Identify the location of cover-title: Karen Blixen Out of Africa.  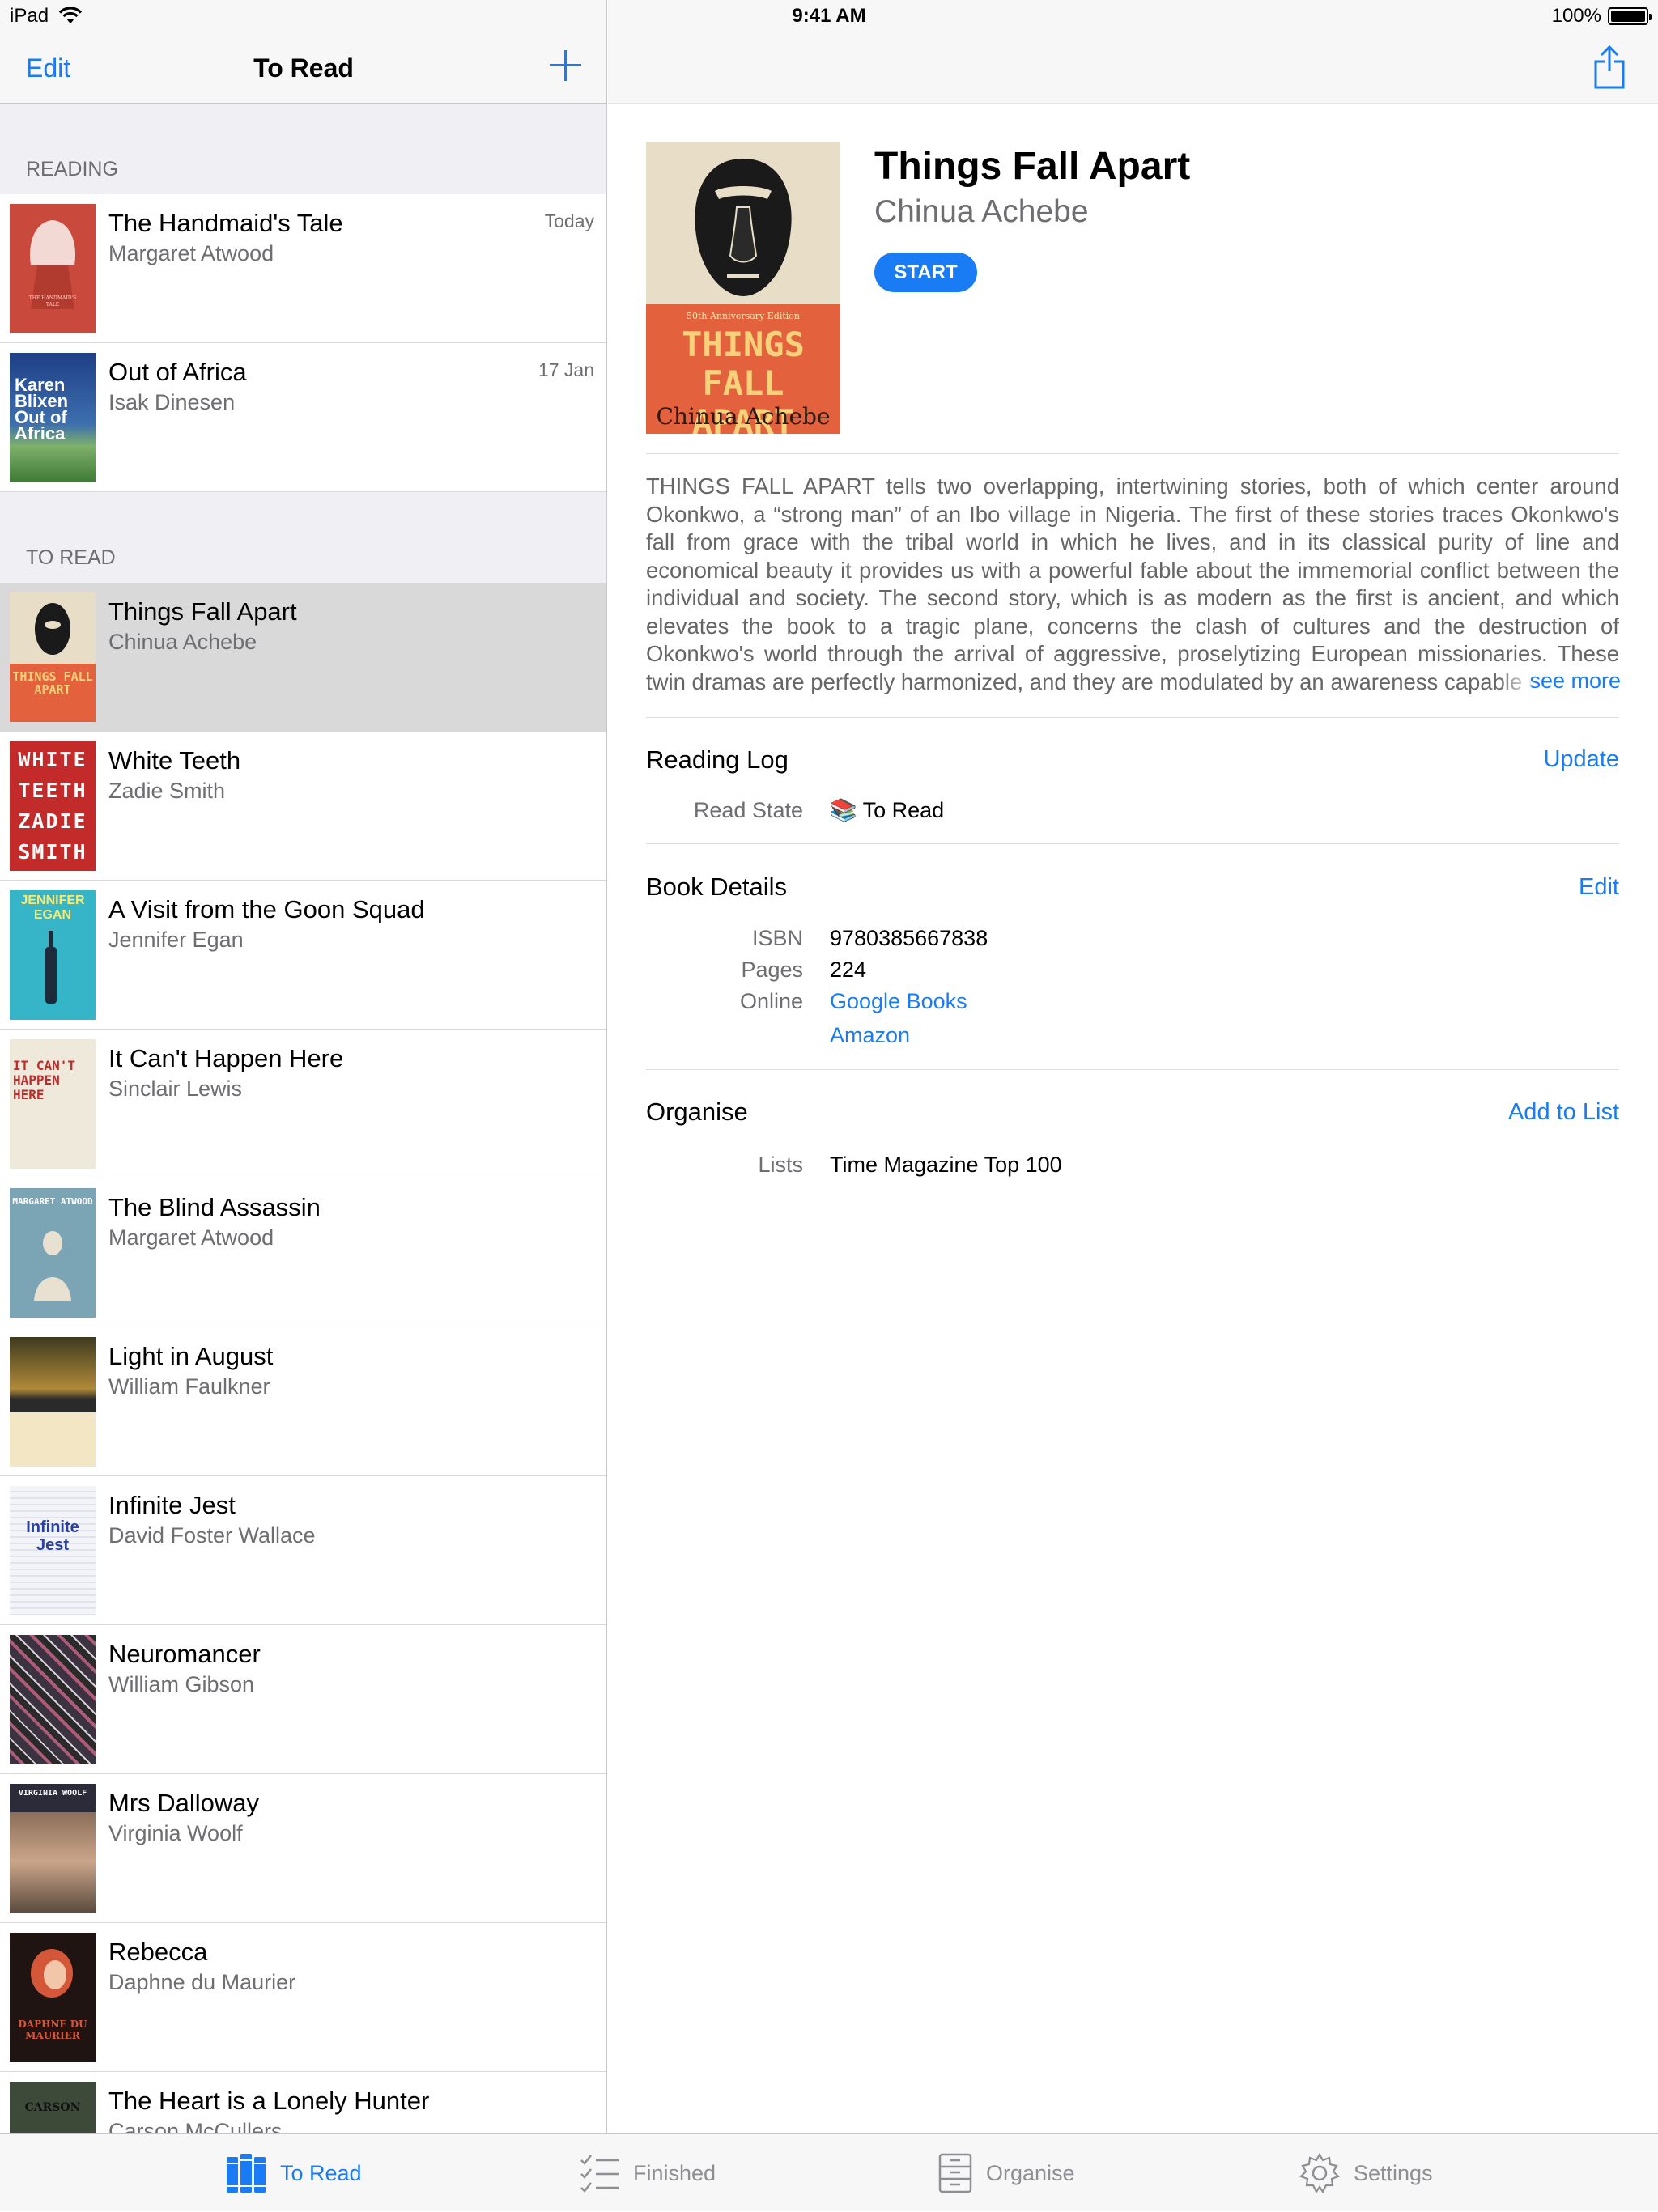
(42, 409).